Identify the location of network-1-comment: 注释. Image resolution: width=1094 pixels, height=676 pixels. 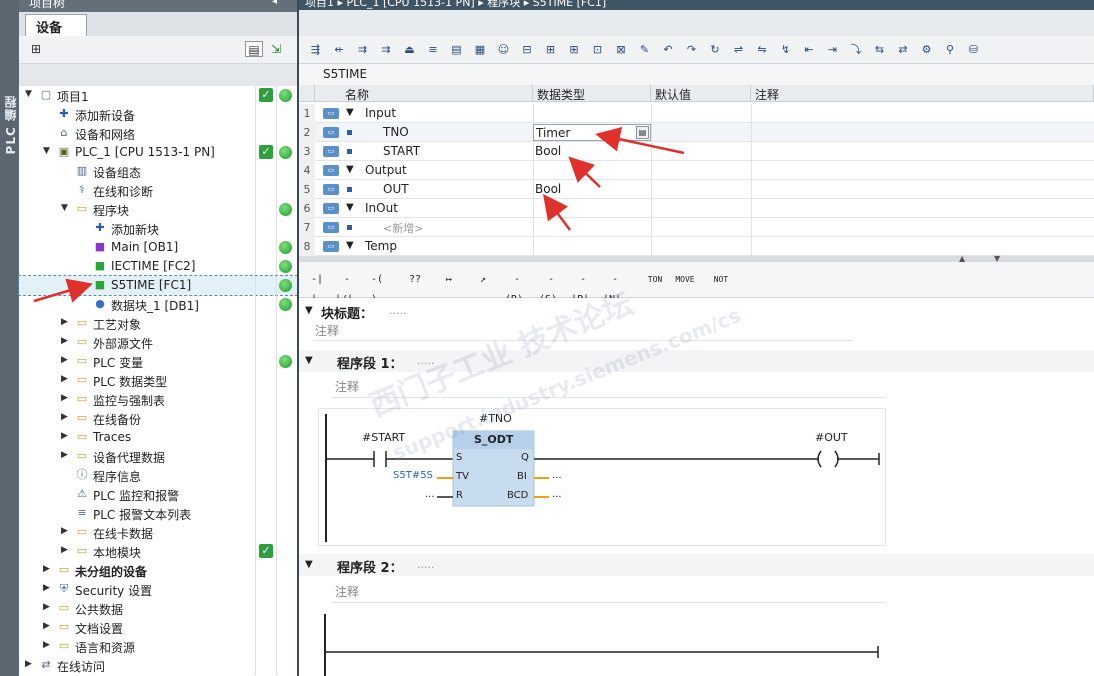
(347, 386).